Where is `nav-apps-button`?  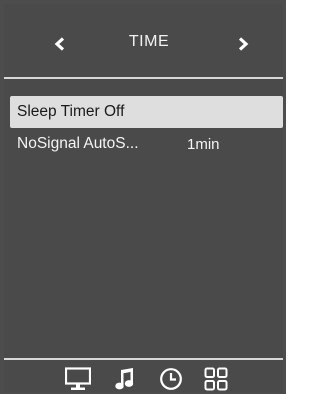 nav-apps-button is located at coordinates (216, 379).